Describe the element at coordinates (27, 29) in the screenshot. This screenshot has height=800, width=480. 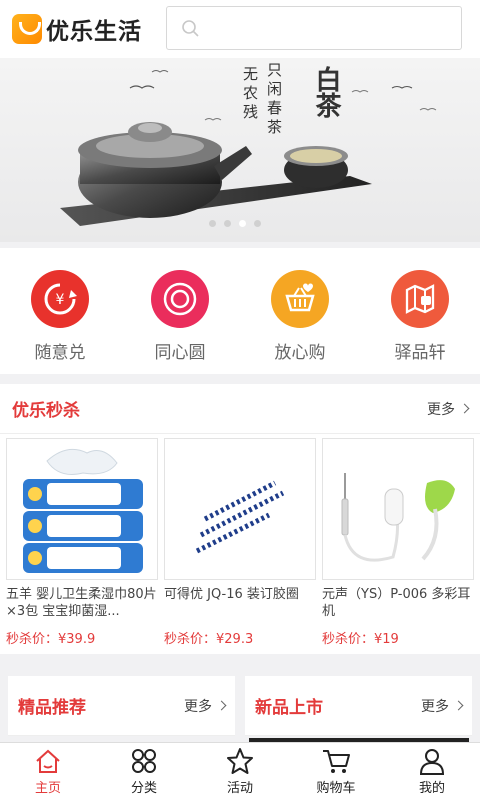
I see `logo-smile-icon` at that location.